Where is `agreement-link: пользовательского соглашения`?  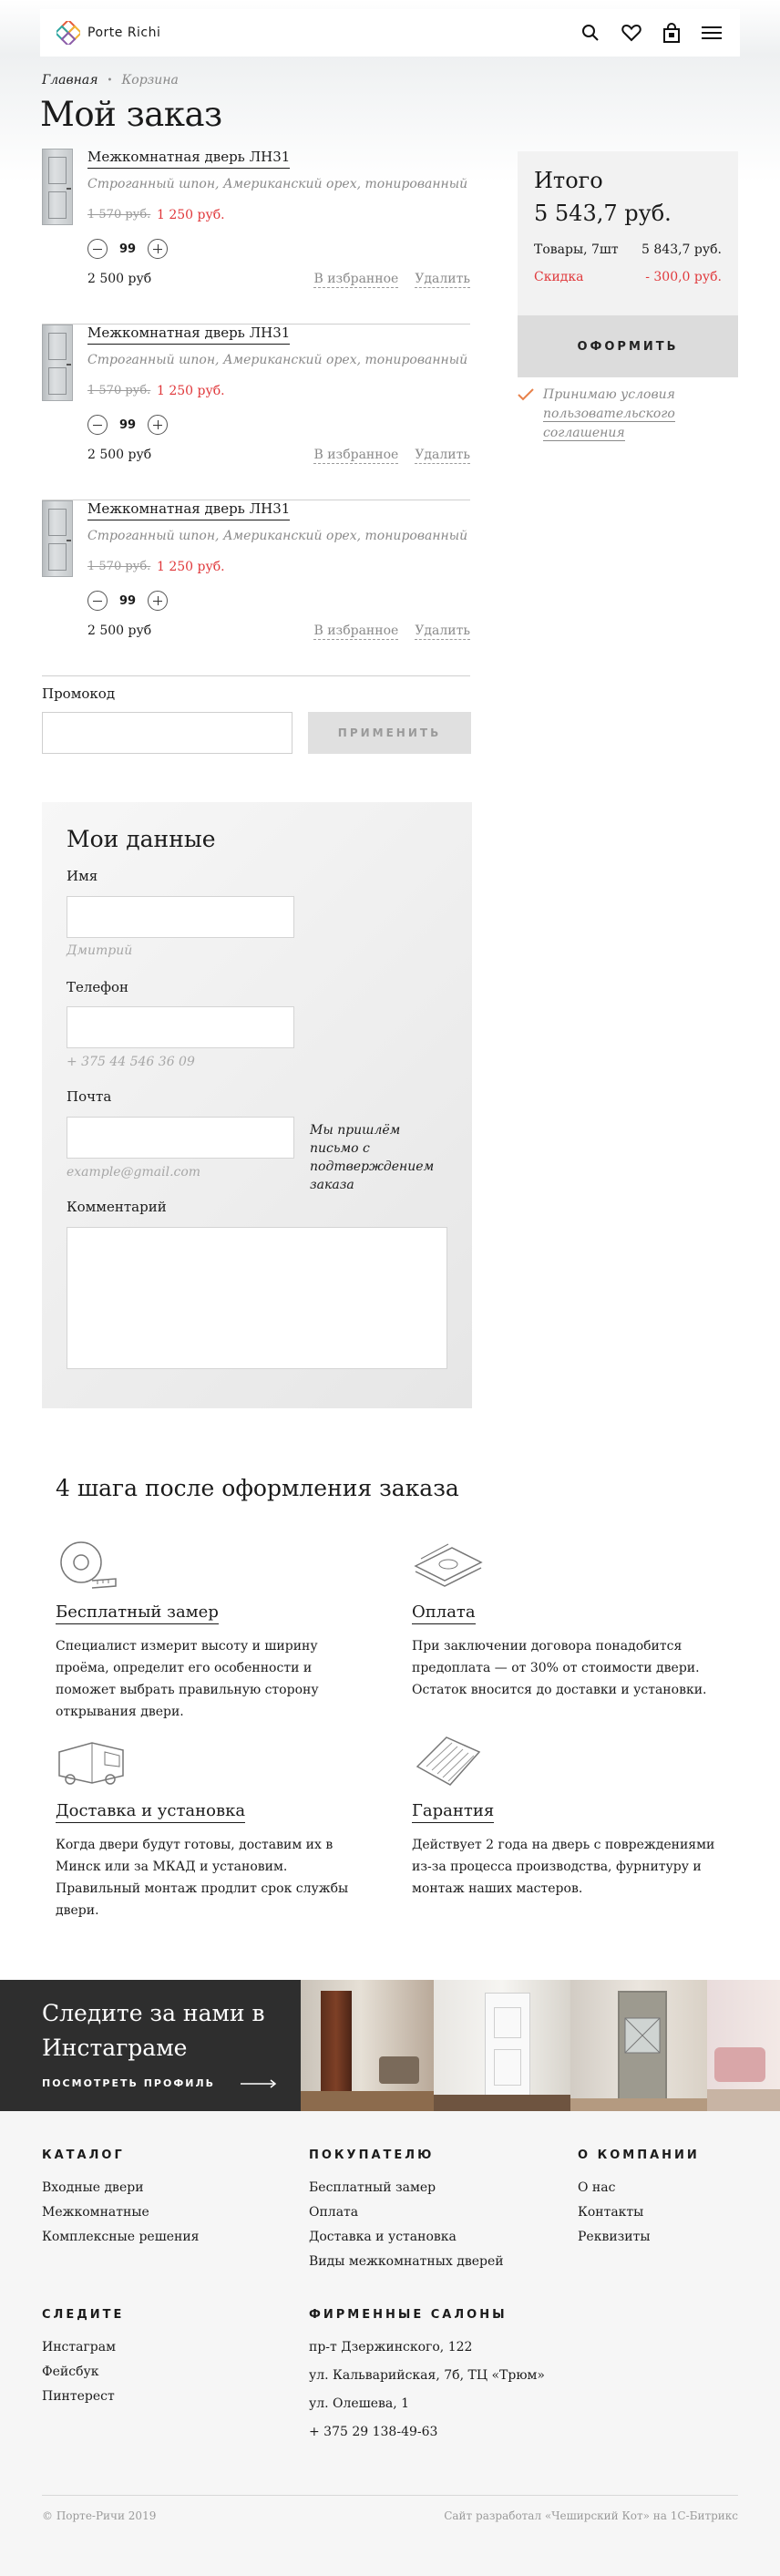 agreement-link: пользовательского соглашения is located at coordinates (609, 424).